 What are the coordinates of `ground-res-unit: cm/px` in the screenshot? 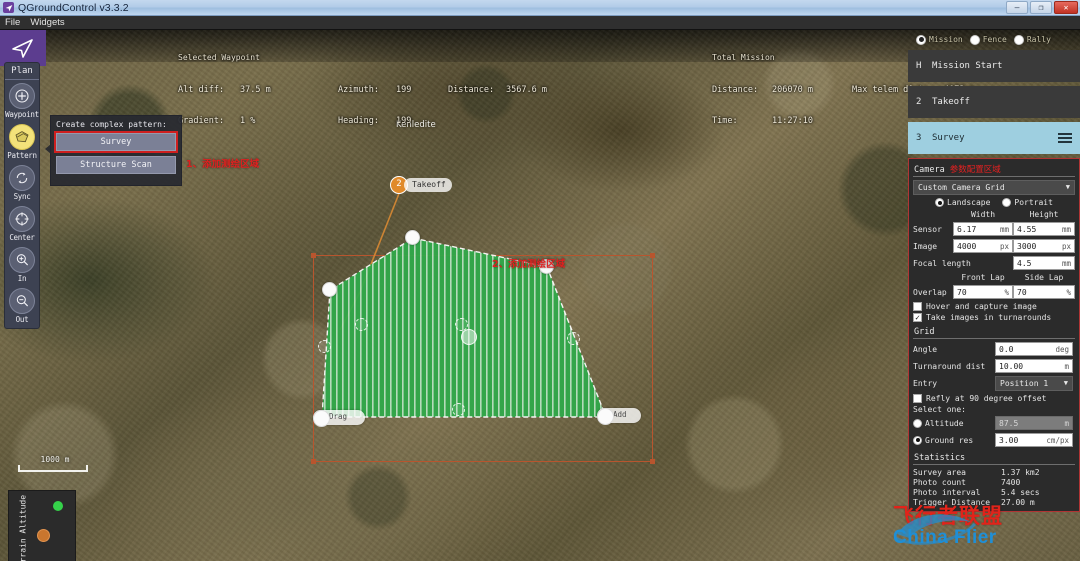 It's located at (1057, 440).